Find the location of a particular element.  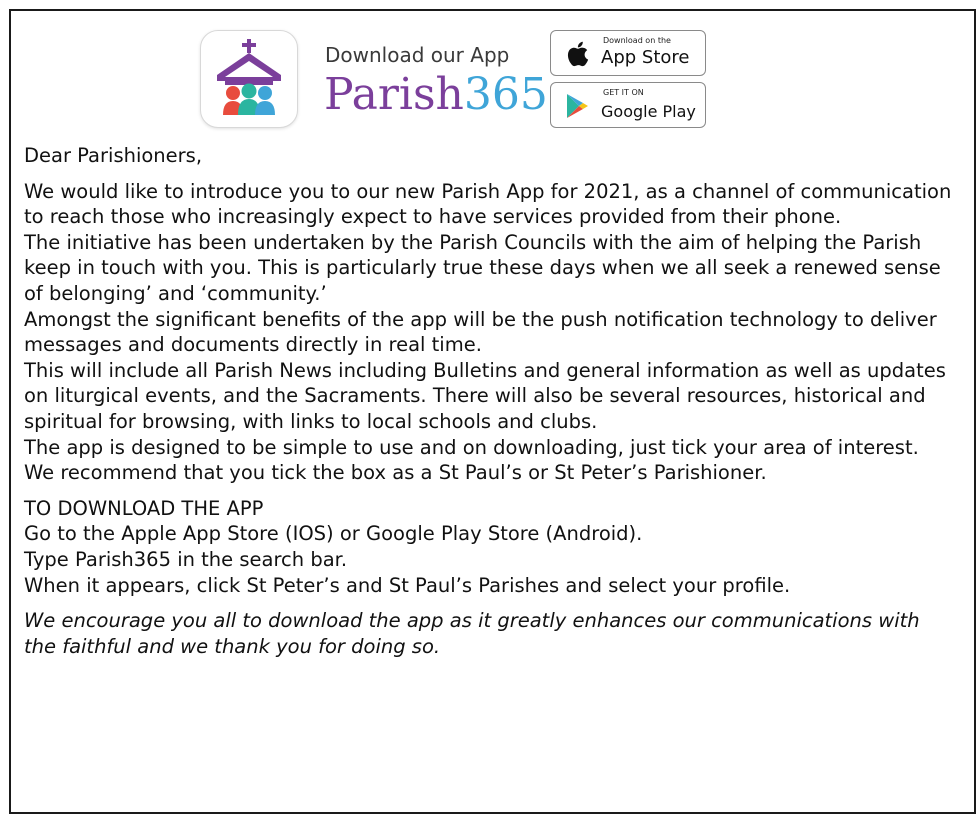

google-play-badge: GET IT ON Google Play is located at coordinates (628, 105).